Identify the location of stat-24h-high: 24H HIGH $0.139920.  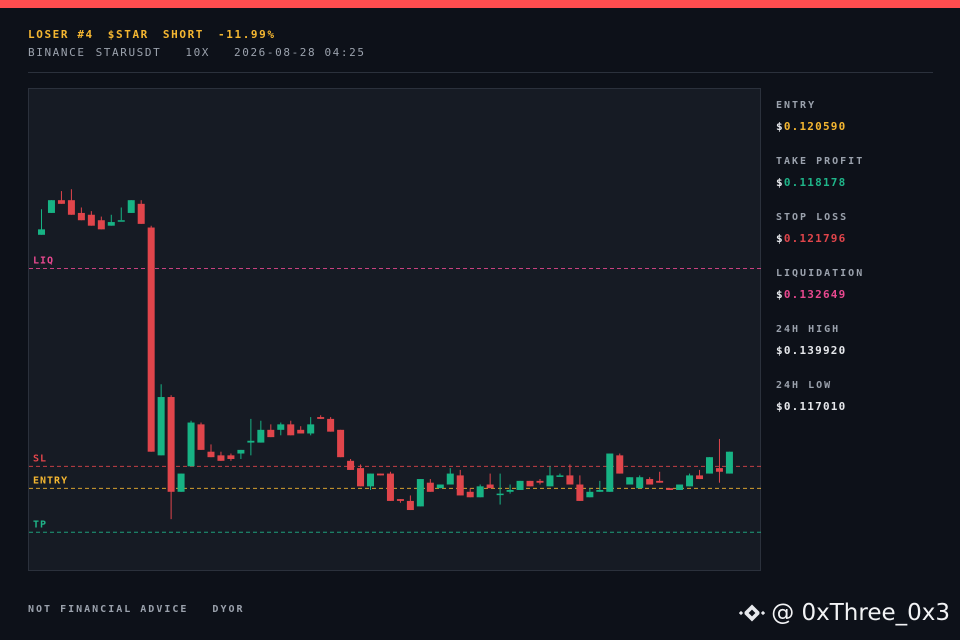
(861, 352).